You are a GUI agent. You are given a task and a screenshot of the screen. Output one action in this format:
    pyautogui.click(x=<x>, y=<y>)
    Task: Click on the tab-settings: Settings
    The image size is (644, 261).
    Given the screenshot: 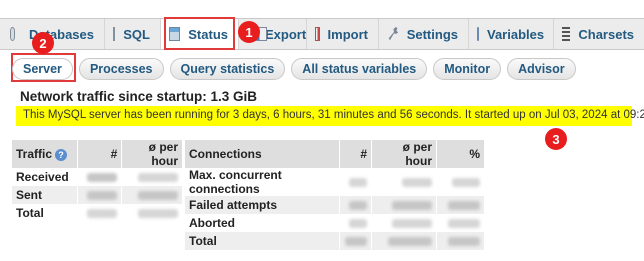 What is the action you would take?
    pyautogui.click(x=424, y=34)
    